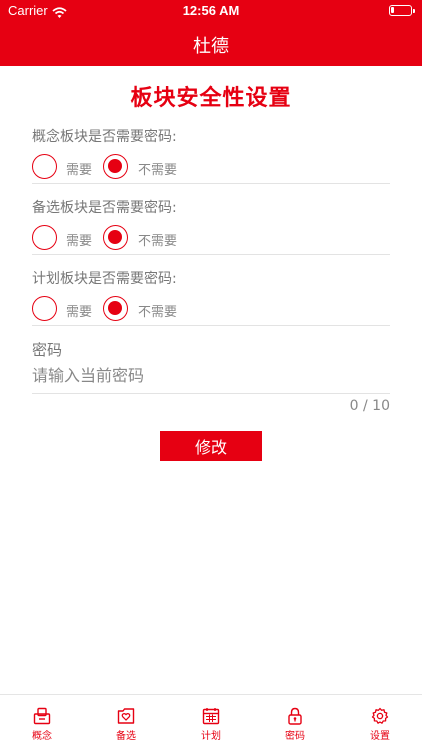  What do you see at coordinates (104, 208) in the screenshot?
I see `section-question: 备选板块是否需要密码:` at bounding box center [104, 208].